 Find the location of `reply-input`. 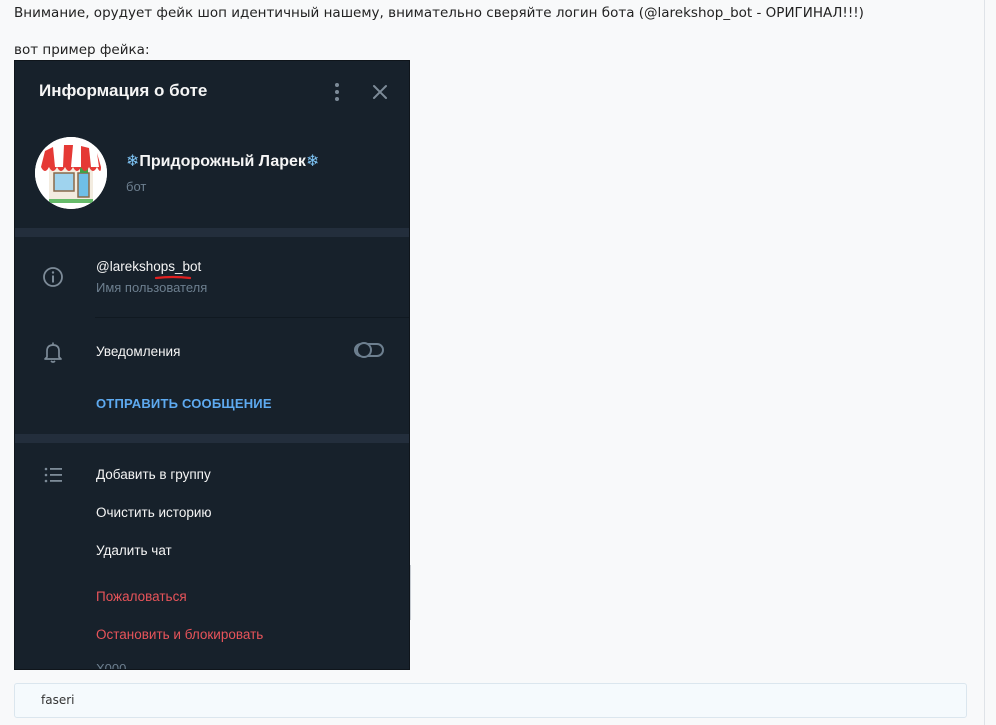

reply-input is located at coordinates (191, 700).